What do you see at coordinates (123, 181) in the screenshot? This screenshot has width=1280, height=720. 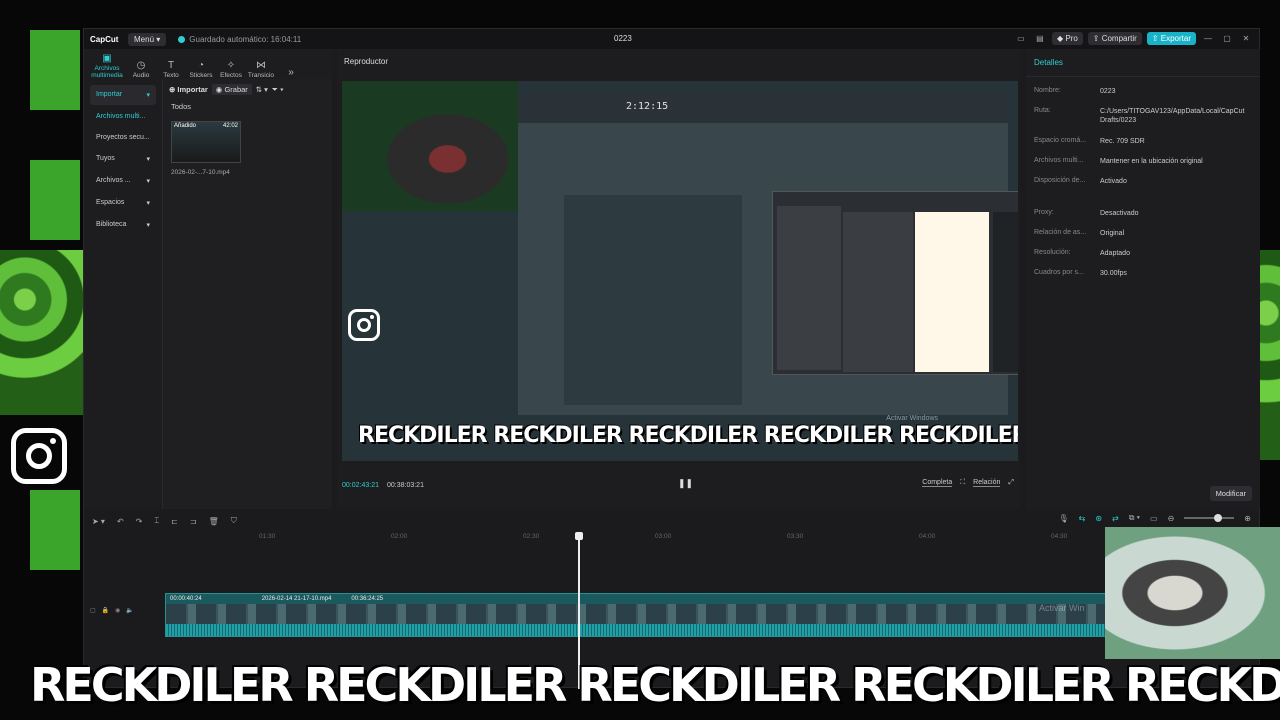 I see `sidebar-item-files: Archivos ... ▾` at bounding box center [123, 181].